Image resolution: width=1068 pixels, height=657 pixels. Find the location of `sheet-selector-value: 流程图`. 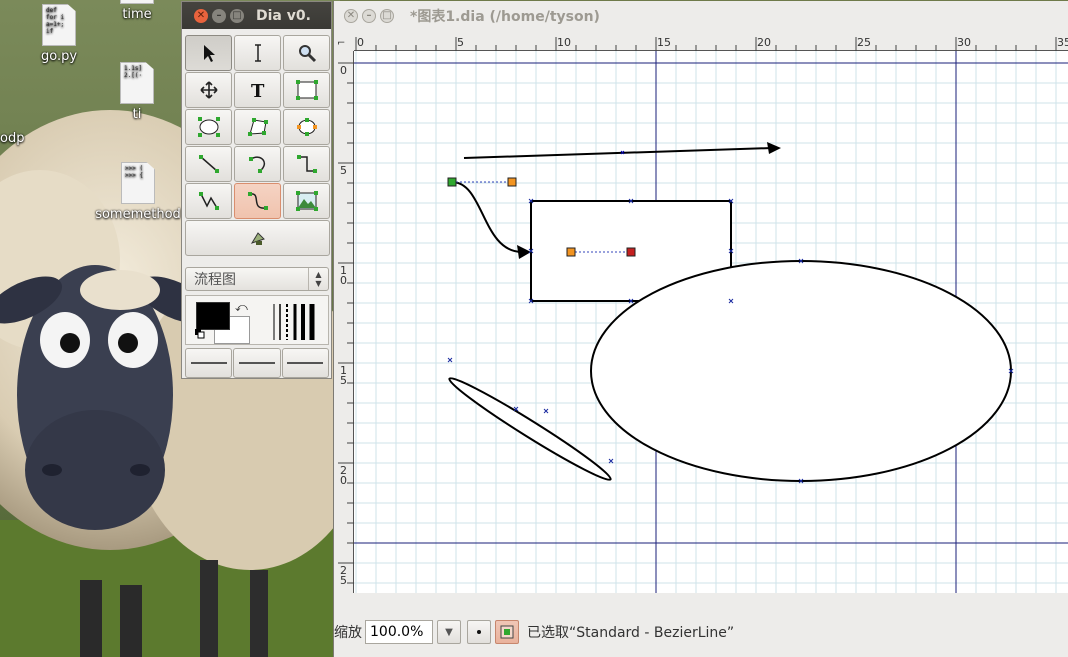

sheet-selector-value: 流程图 is located at coordinates (215, 280).